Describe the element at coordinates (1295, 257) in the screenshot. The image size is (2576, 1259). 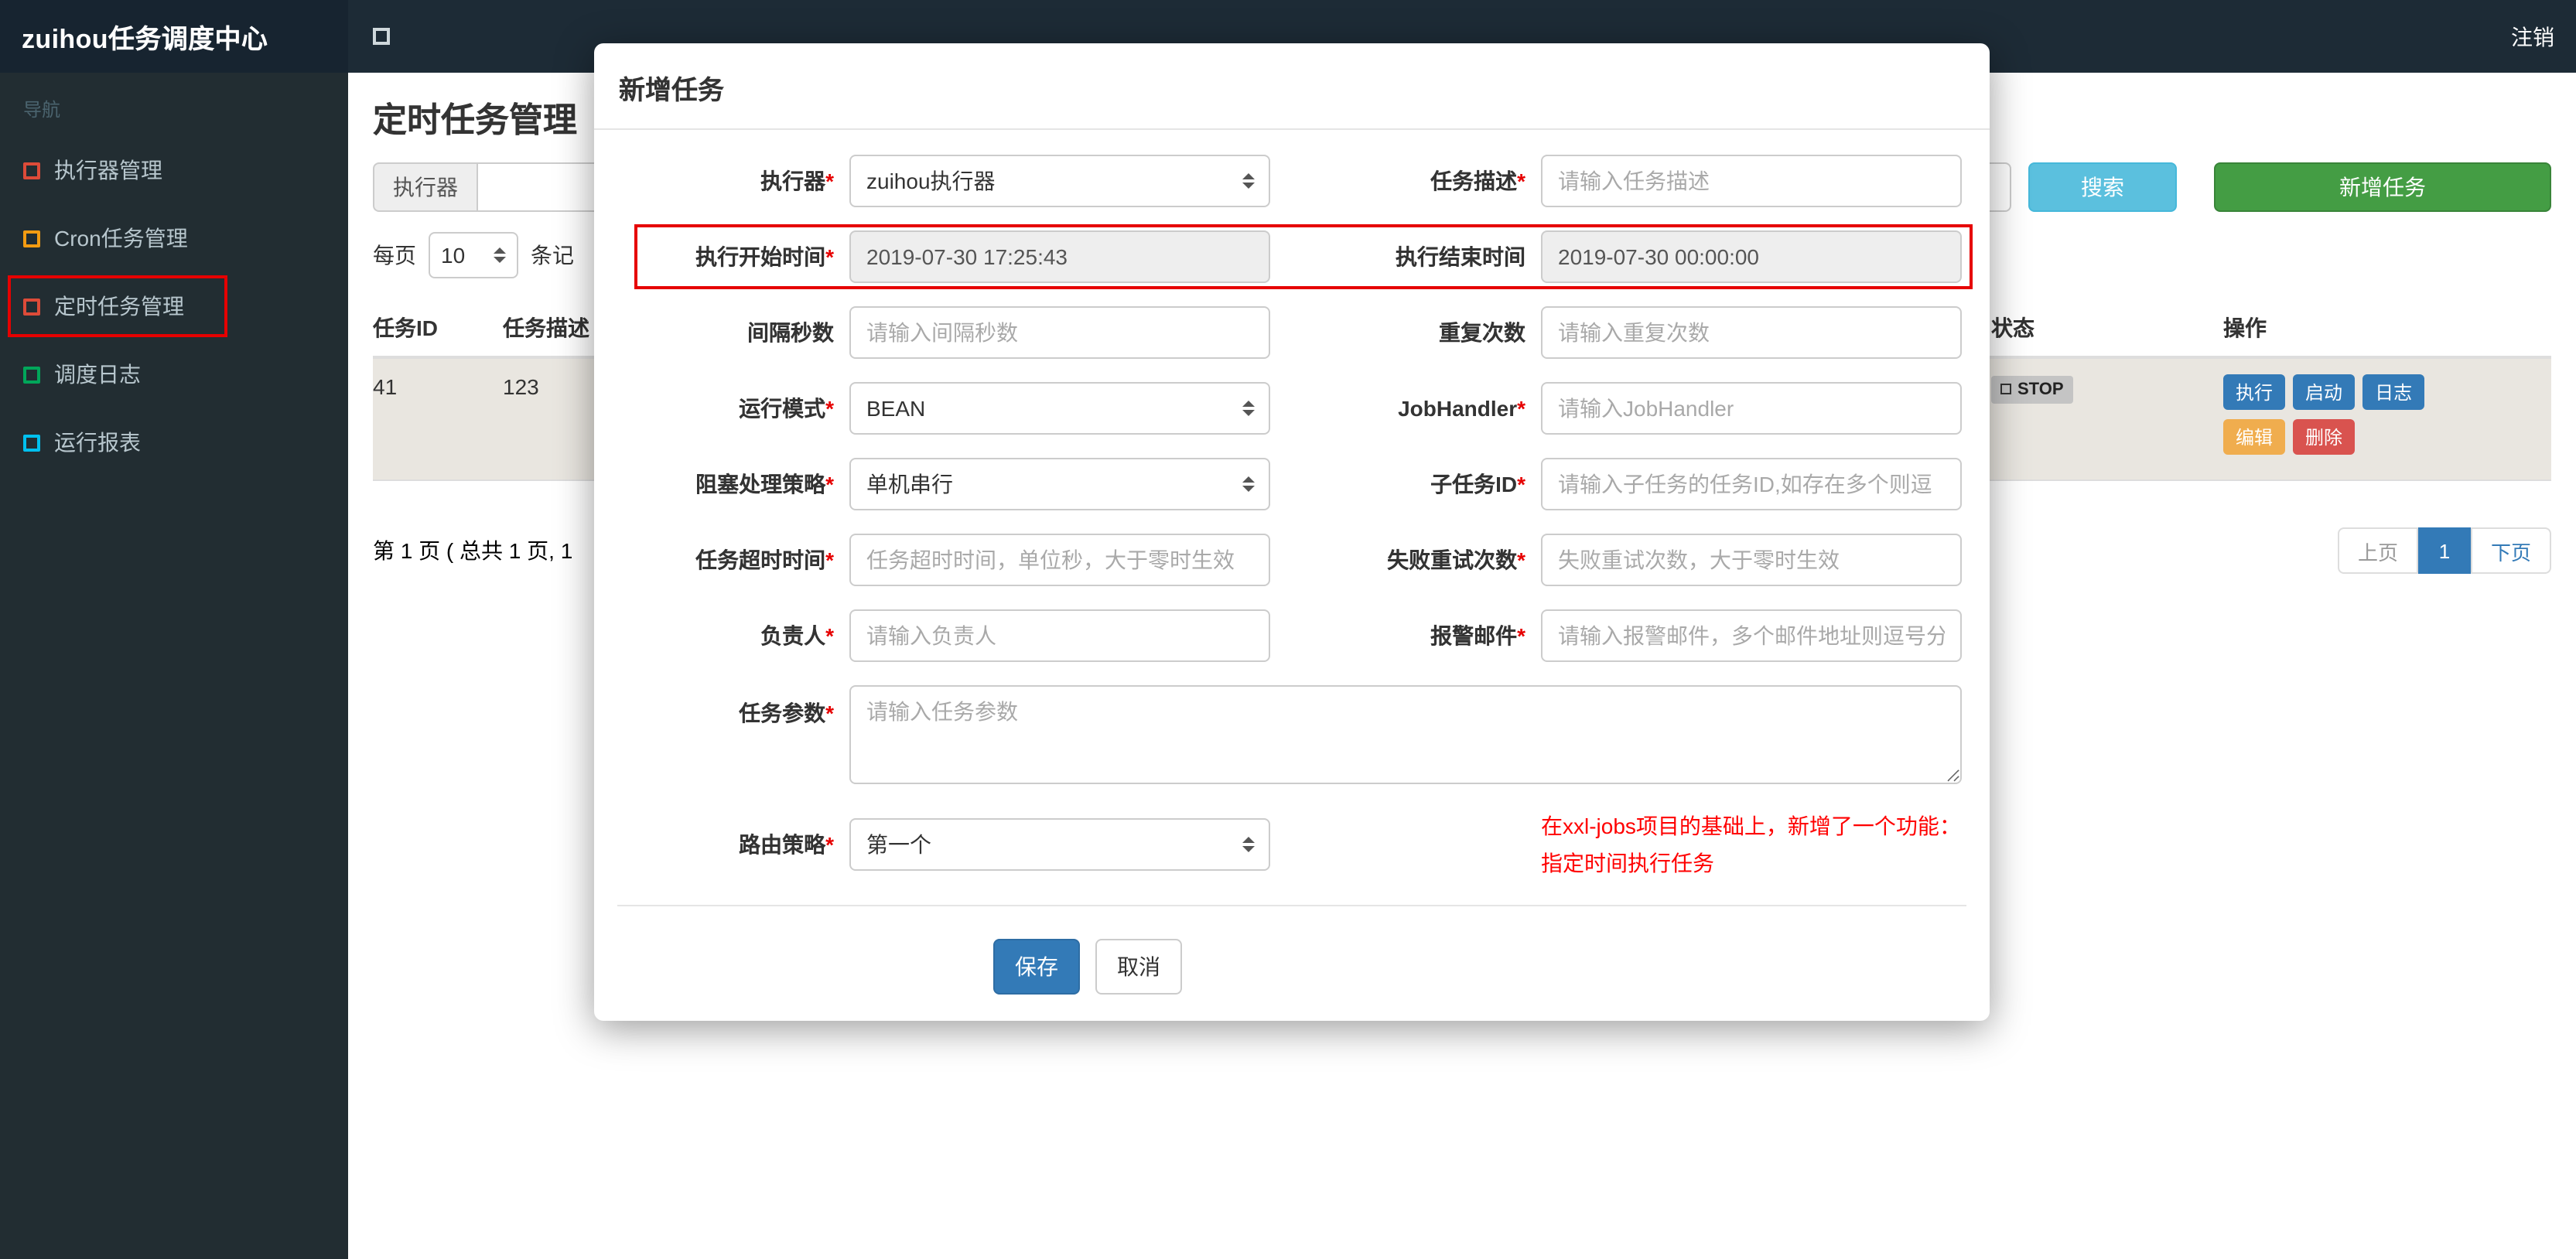
I see `form-row-time: 执行开始时间 执行结束时间` at that location.